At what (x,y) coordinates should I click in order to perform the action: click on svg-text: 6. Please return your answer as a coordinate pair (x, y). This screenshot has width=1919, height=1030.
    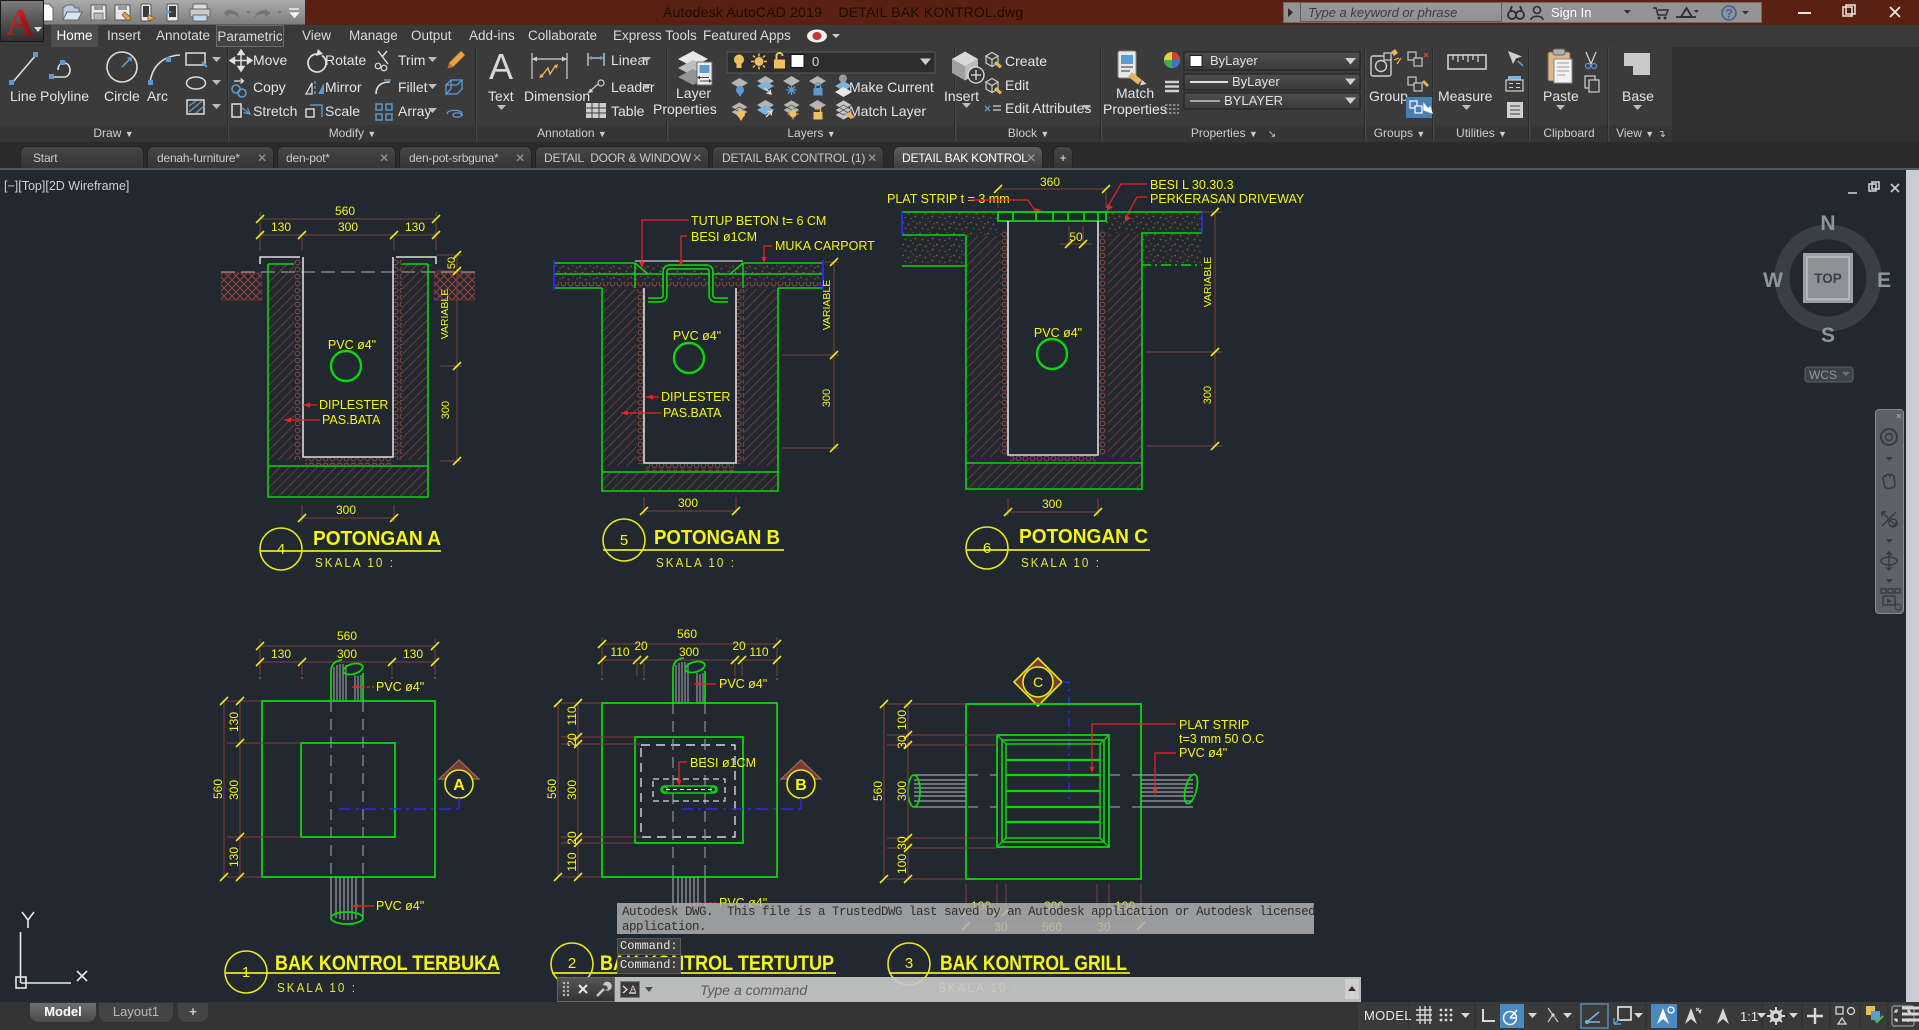
    Looking at the image, I should click on (987, 548).